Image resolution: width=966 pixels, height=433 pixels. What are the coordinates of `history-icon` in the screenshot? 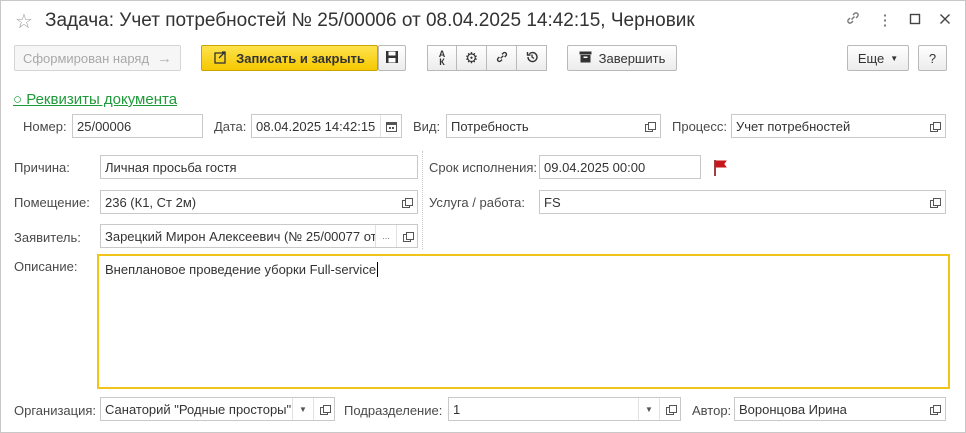 It's located at (532, 58).